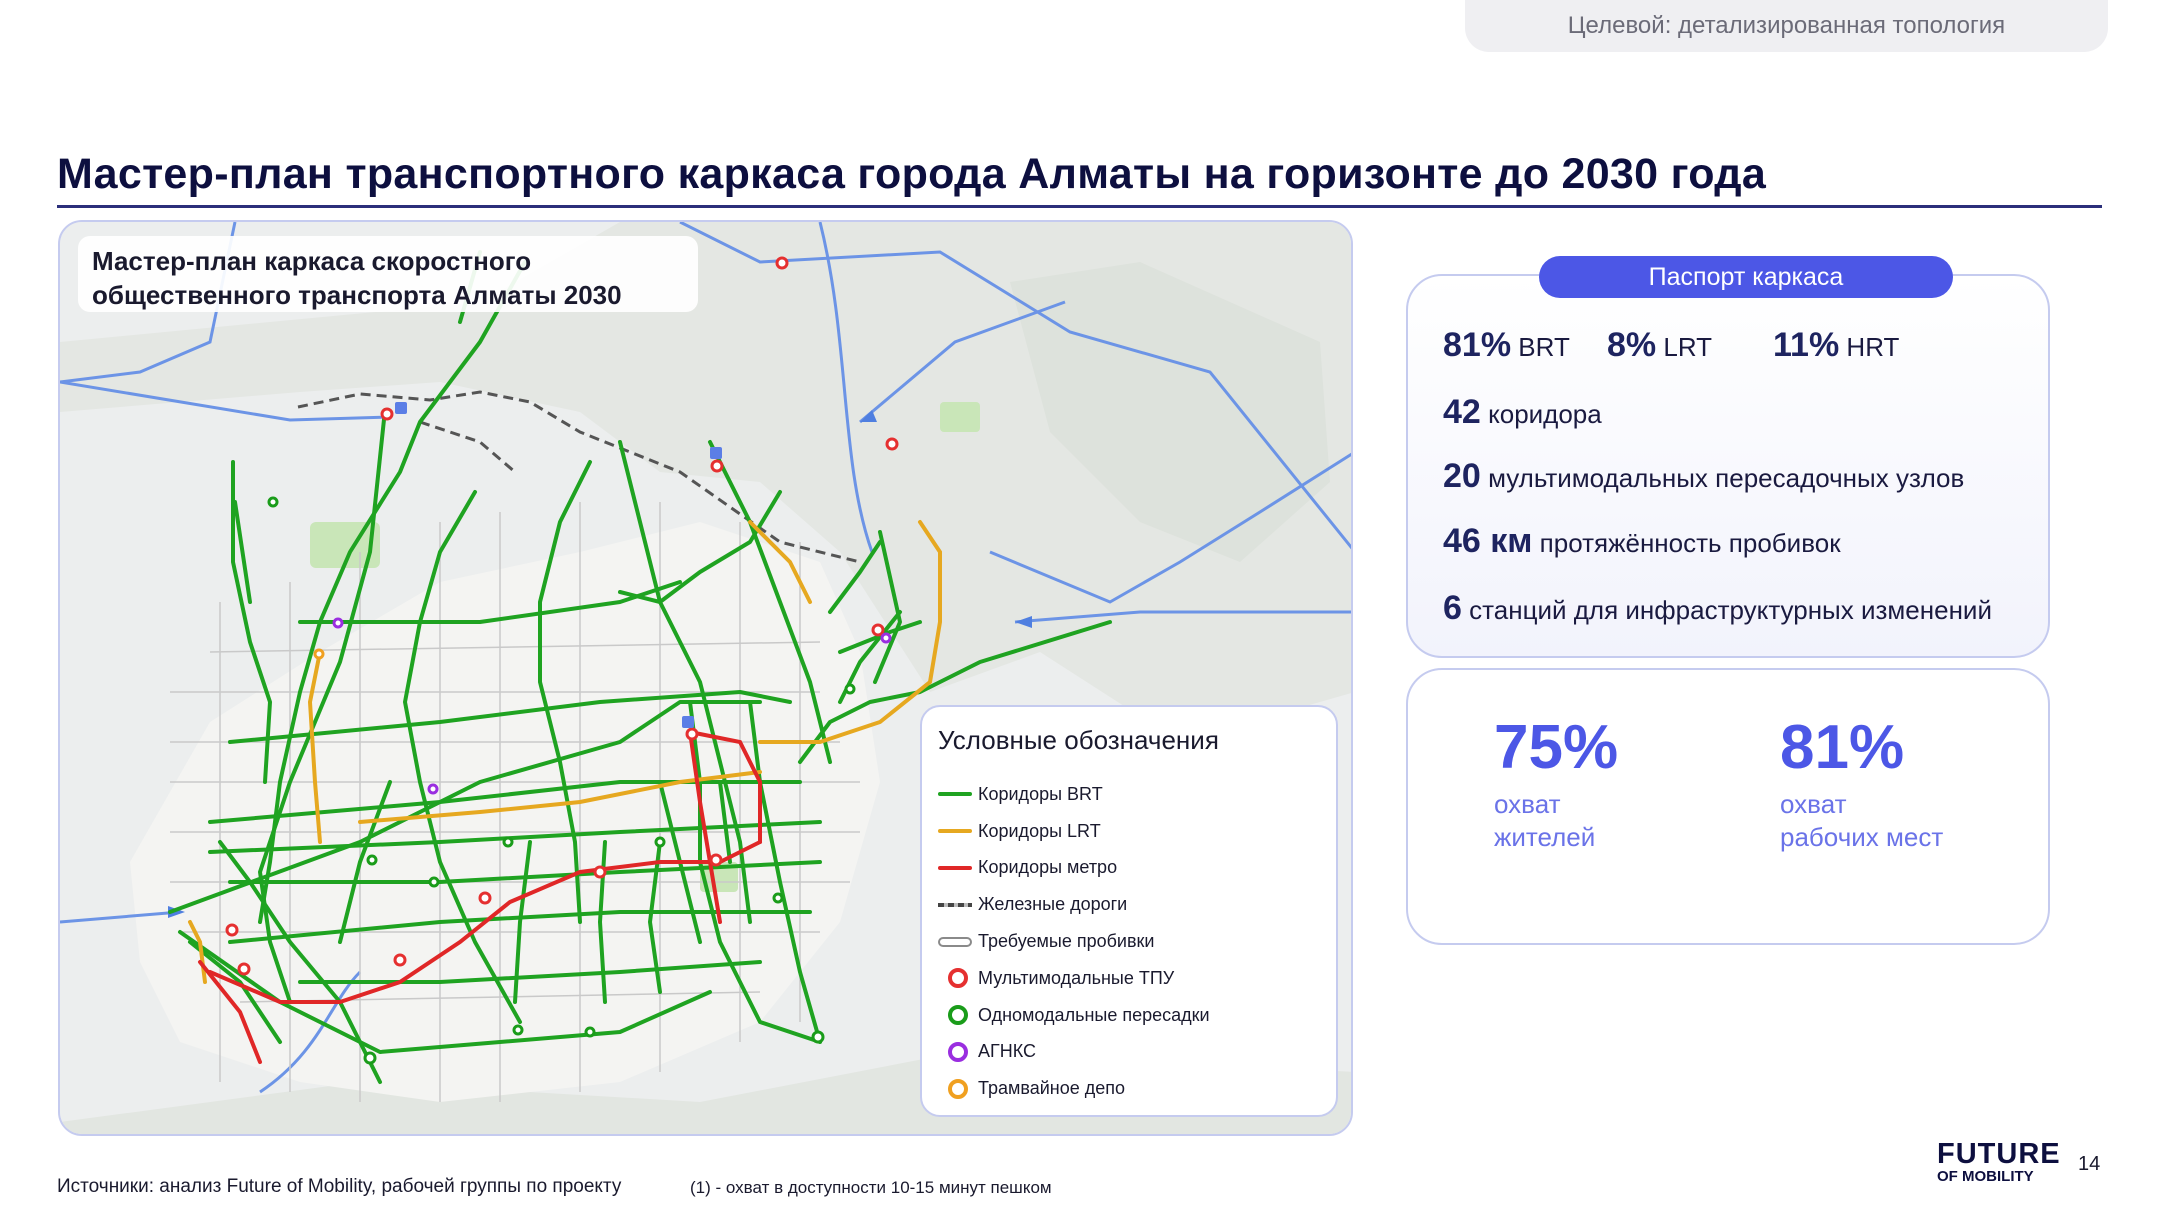 The width and height of the screenshot is (2160, 1216). What do you see at coordinates (1040, 793) in the screenshot?
I see `legend-label: Коридоры BRT` at bounding box center [1040, 793].